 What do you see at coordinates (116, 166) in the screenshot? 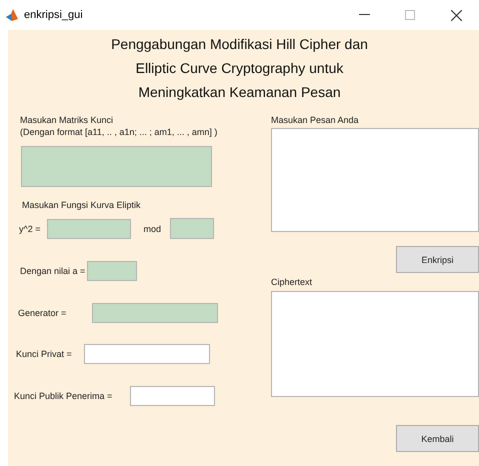
I see `key-matrix-field` at bounding box center [116, 166].